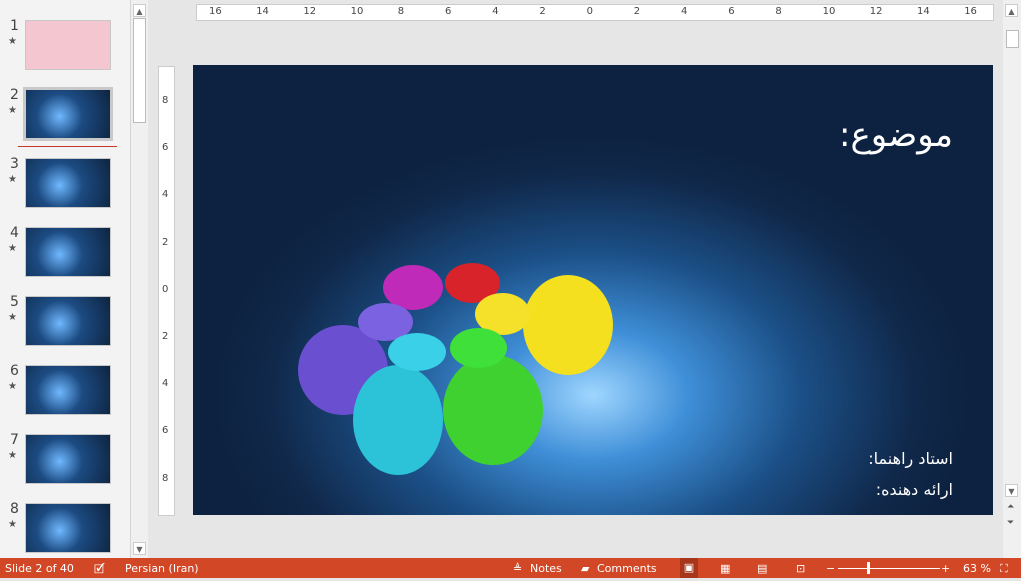 The height and width of the screenshot is (581, 1021). What do you see at coordinates (762, 568) in the screenshot?
I see `reading-view-button: ▤` at bounding box center [762, 568].